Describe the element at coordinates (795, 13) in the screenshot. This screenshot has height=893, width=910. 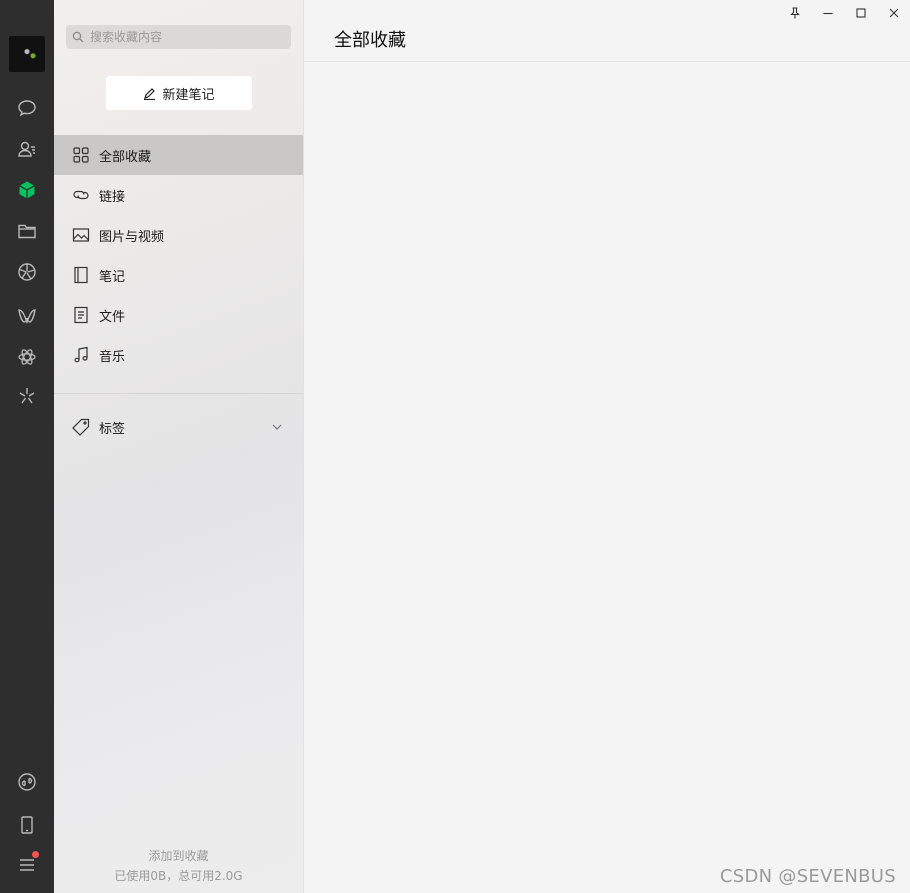
I see `pin-icon` at that location.